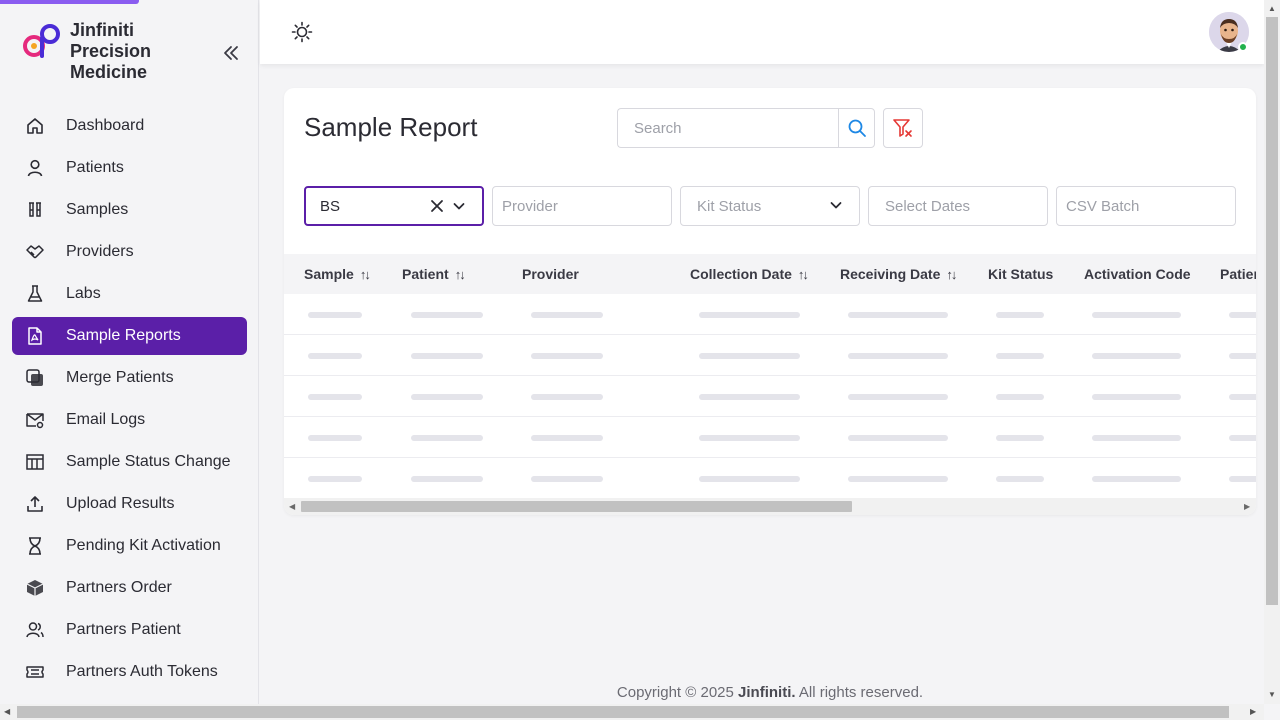 The width and height of the screenshot is (1280, 720). What do you see at coordinates (729, 206) in the screenshot?
I see `kit-status-placeholder: Kit Status` at bounding box center [729, 206].